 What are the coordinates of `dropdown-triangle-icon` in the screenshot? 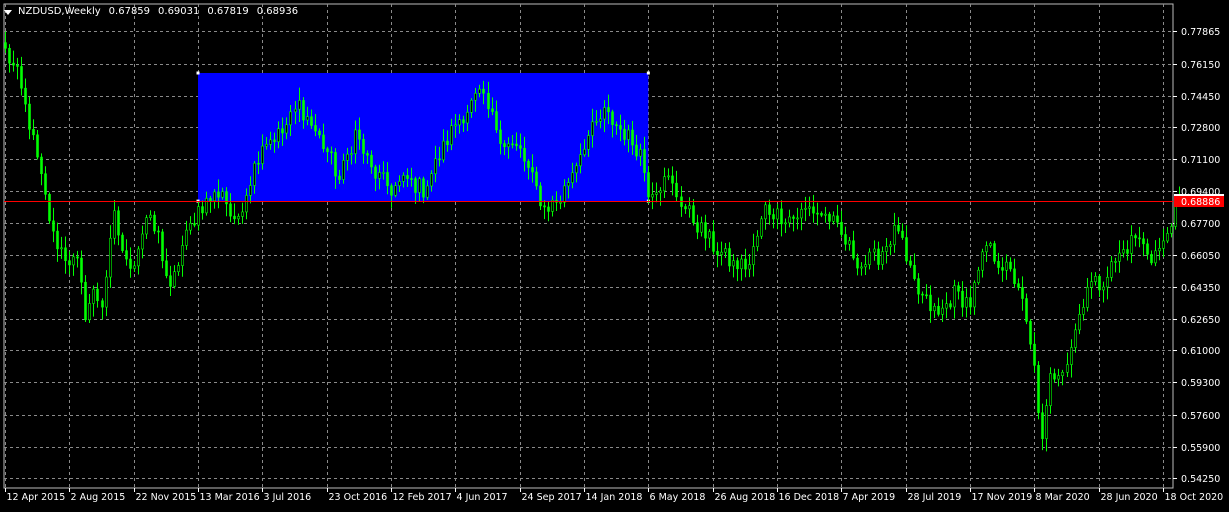 It's located at (8, 12).